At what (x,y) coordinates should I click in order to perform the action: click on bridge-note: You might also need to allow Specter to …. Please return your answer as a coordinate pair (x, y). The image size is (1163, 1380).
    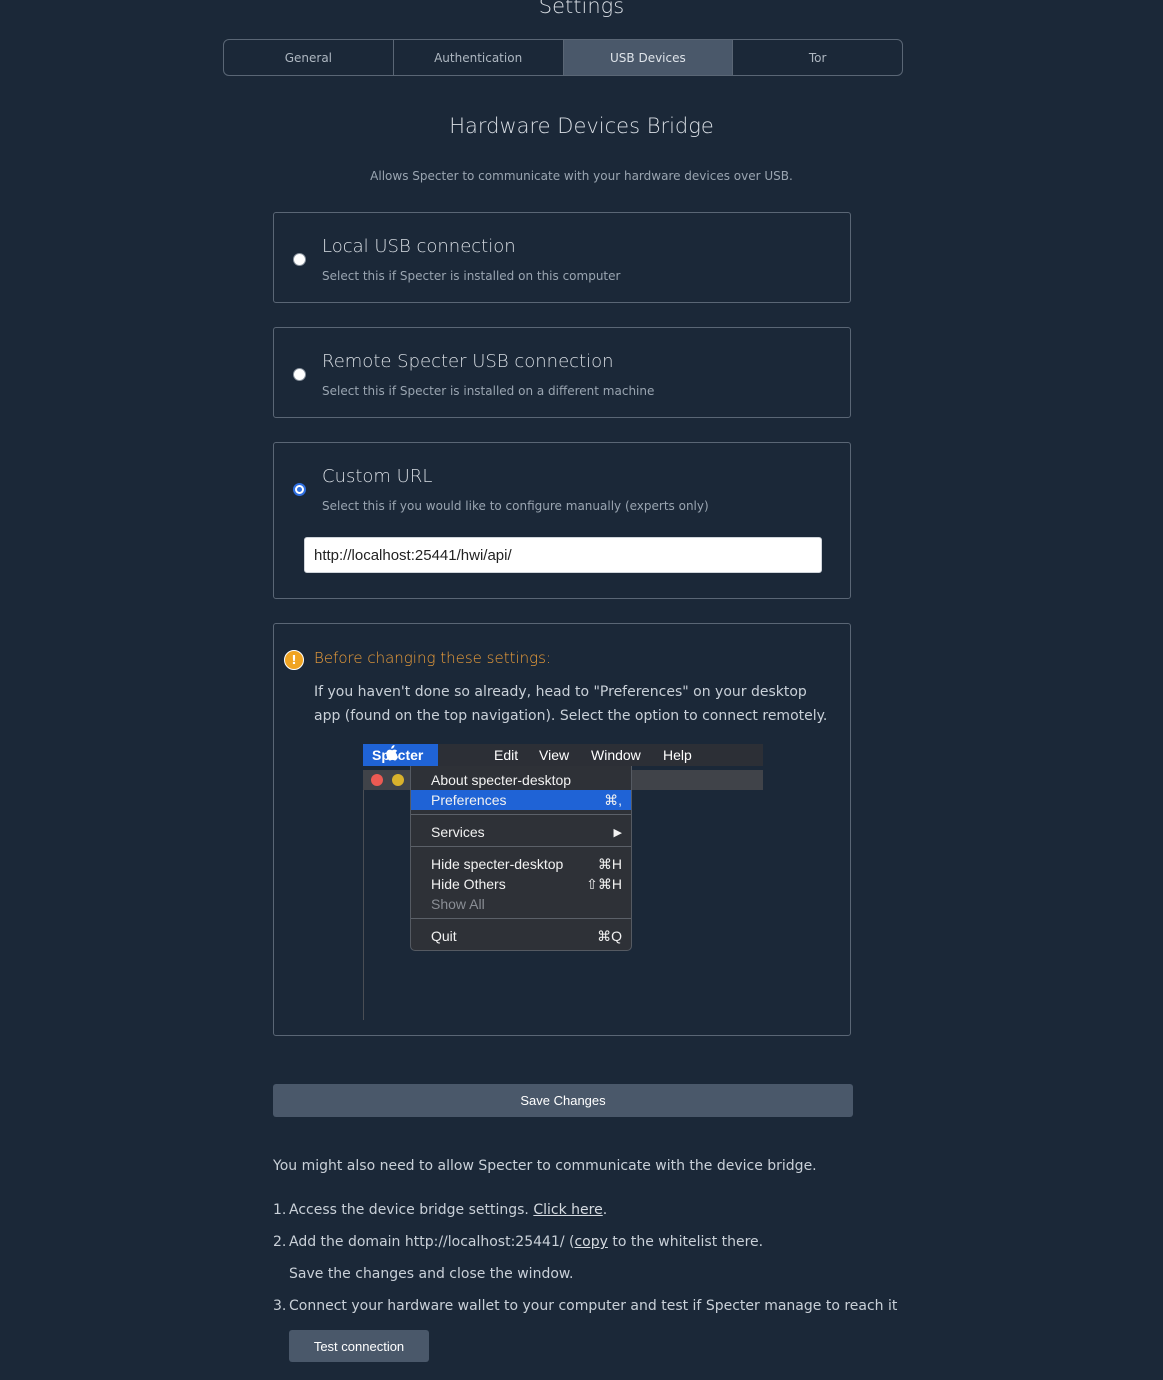
    Looking at the image, I should click on (545, 1166).